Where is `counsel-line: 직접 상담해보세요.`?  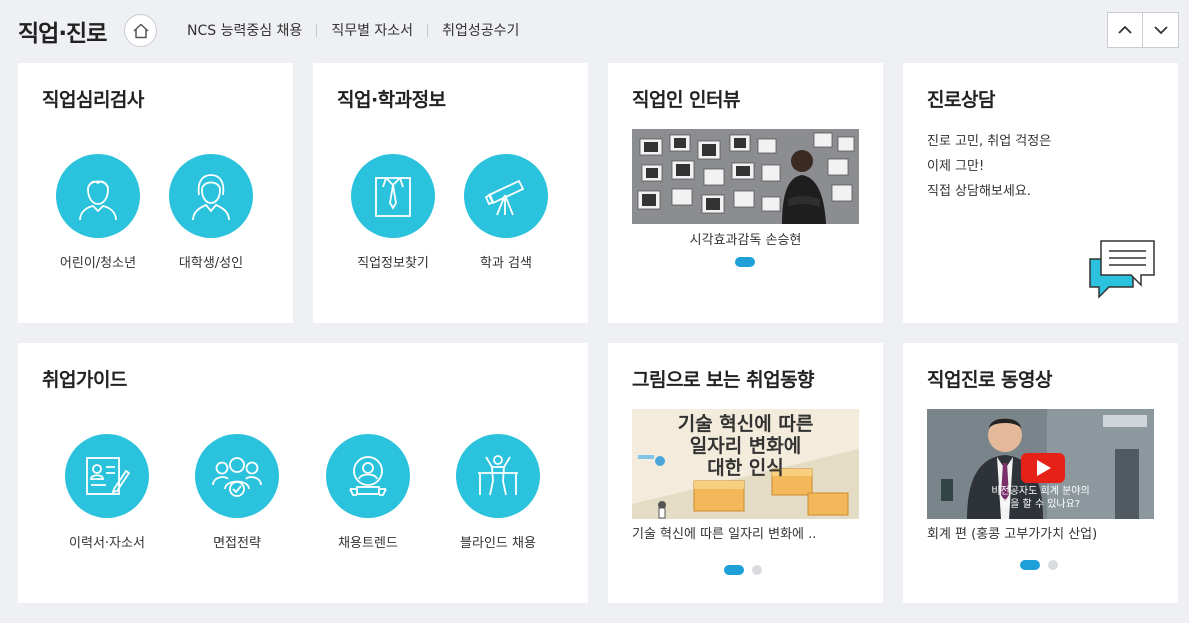
counsel-line: 직접 상담해보세요. is located at coordinates (979, 191).